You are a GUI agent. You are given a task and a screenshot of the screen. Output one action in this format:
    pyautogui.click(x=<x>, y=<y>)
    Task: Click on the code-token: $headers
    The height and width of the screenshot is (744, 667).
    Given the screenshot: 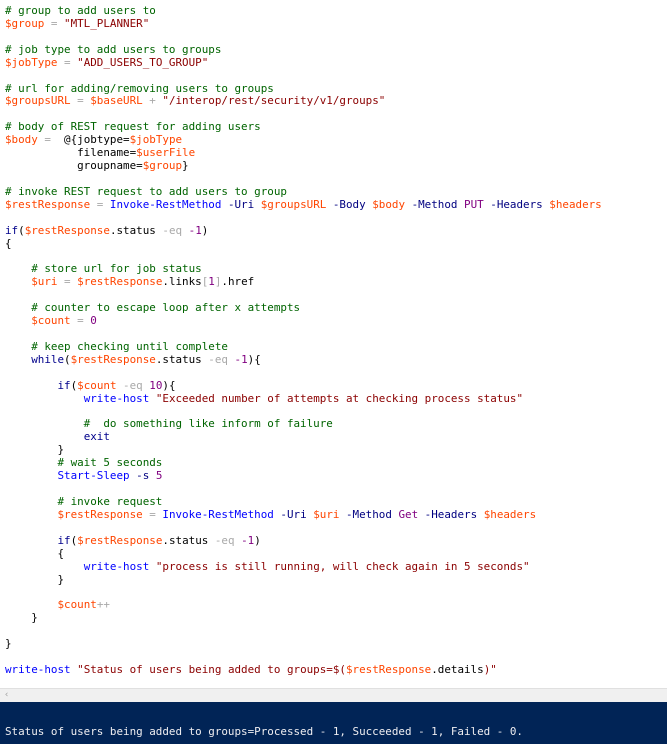 What is the action you would take?
    pyautogui.click(x=575, y=204)
    